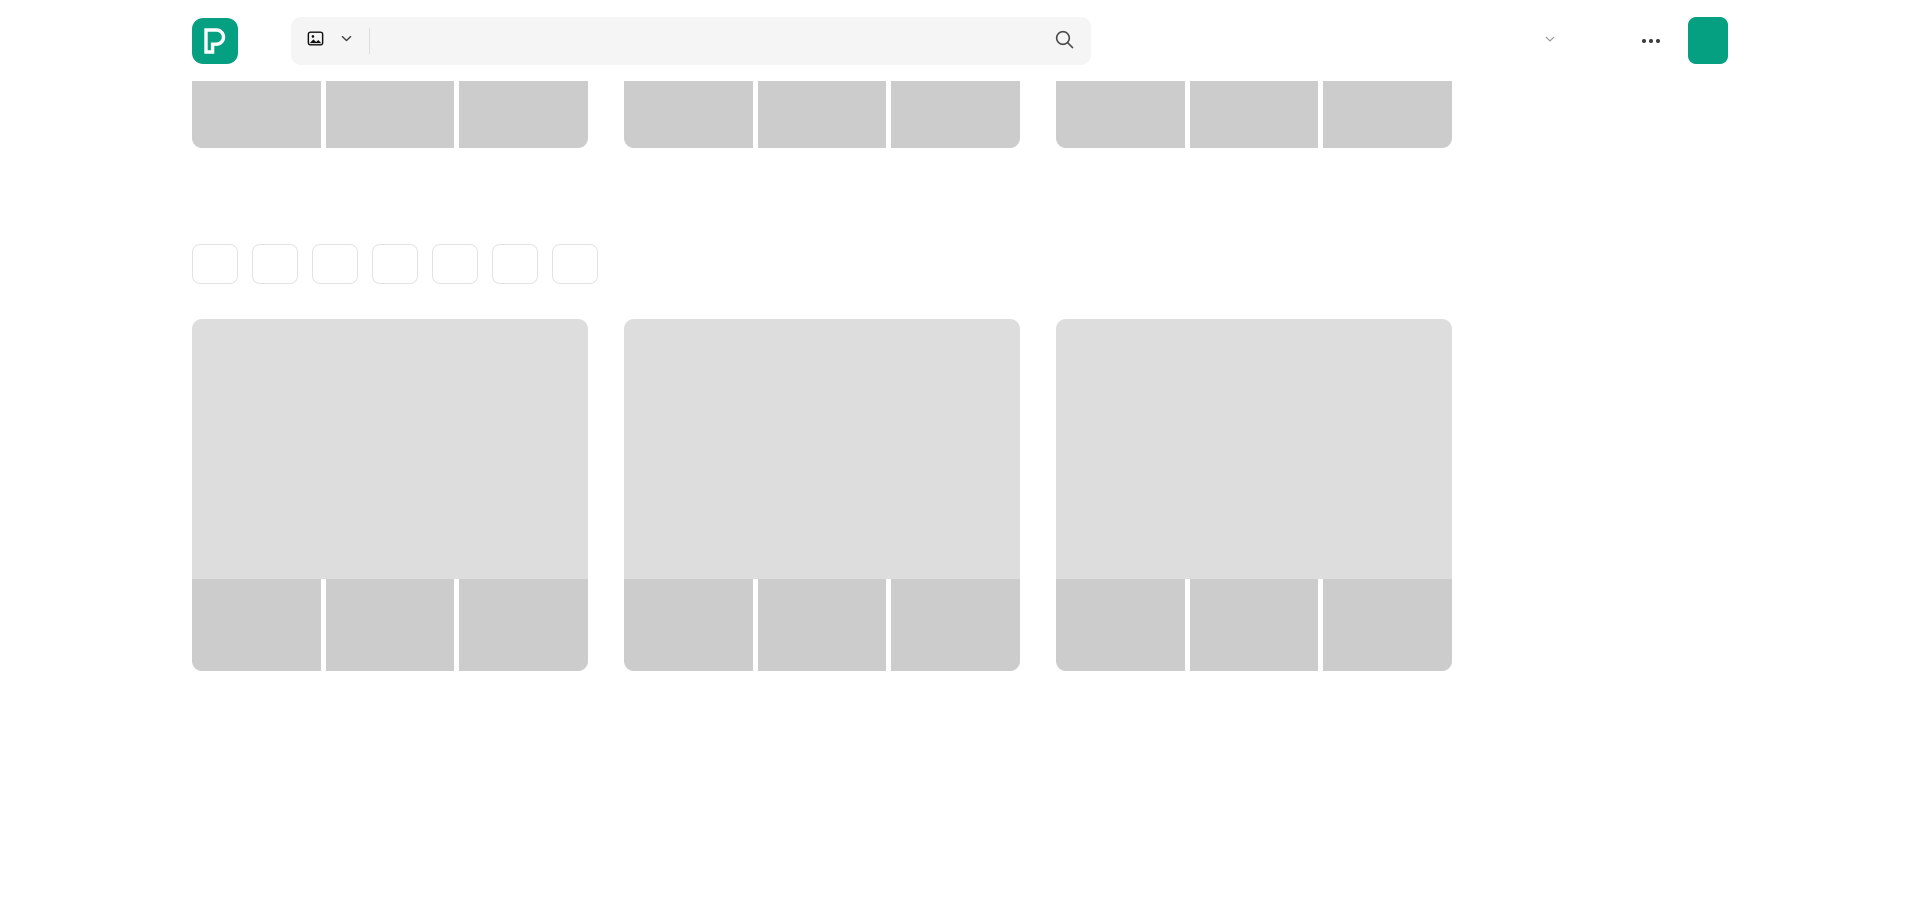 The image size is (1920, 911). I want to click on tag-chip-interieur-batiment, so click(395, 264).